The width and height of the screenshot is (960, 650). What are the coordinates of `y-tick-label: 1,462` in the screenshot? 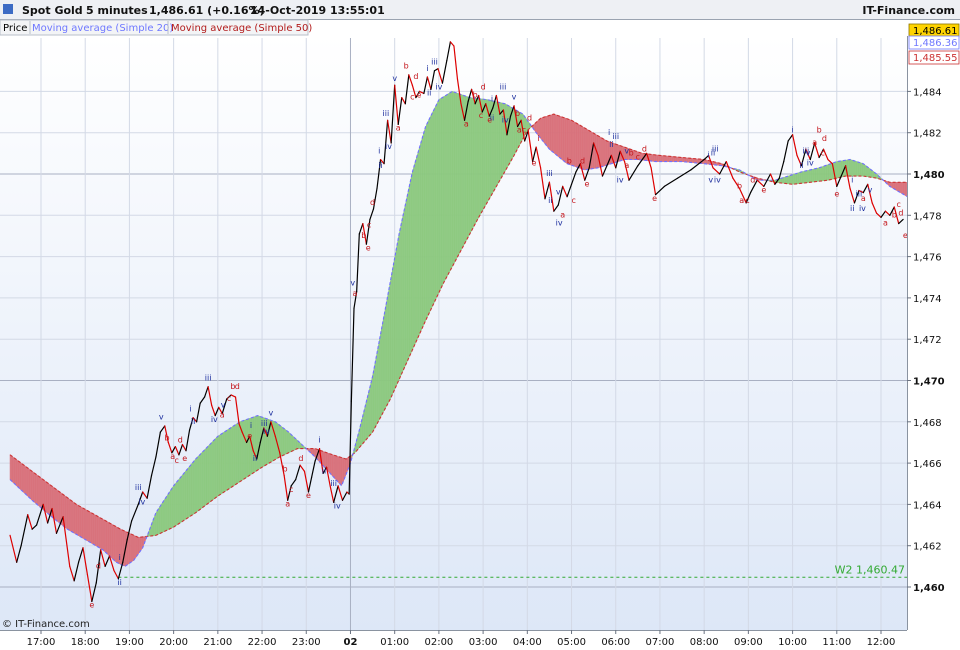 It's located at (927, 547).